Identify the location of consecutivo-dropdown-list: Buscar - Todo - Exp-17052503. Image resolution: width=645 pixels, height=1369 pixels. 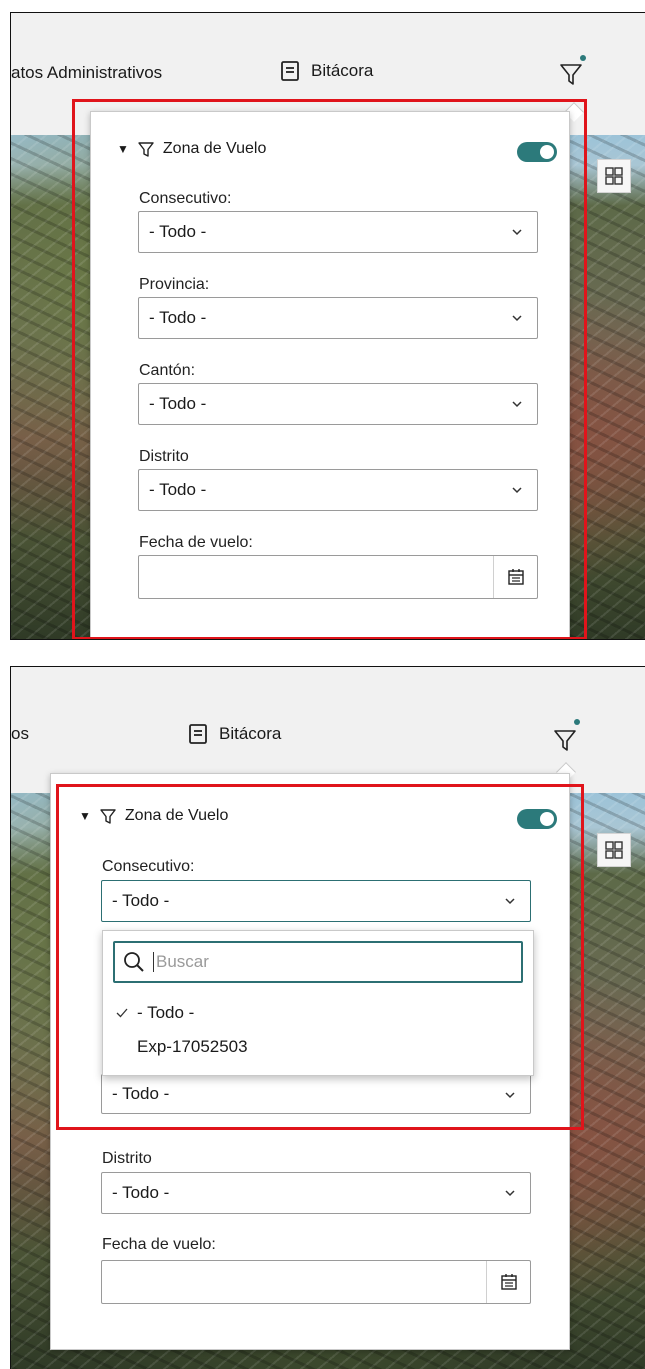
(318, 1003).